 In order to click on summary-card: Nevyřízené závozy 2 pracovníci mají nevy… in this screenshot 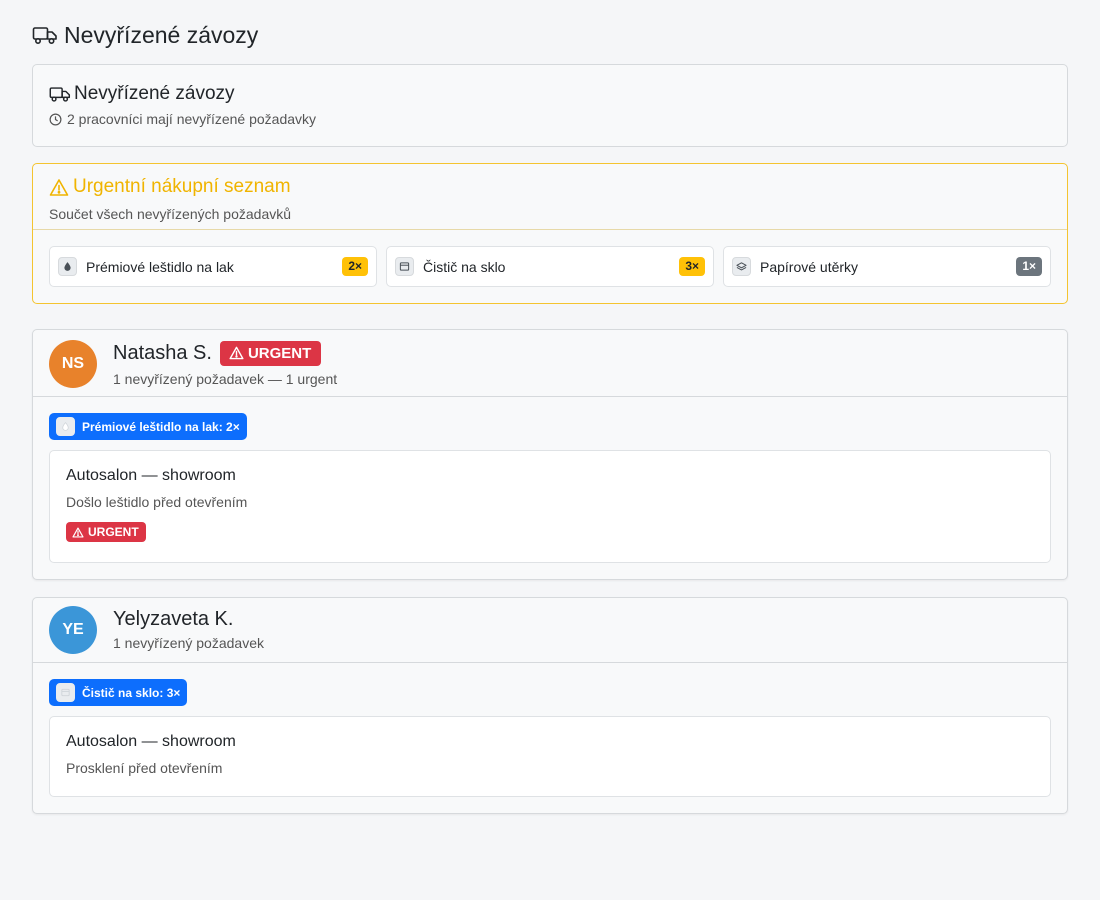, I will do `click(550, 105)`.